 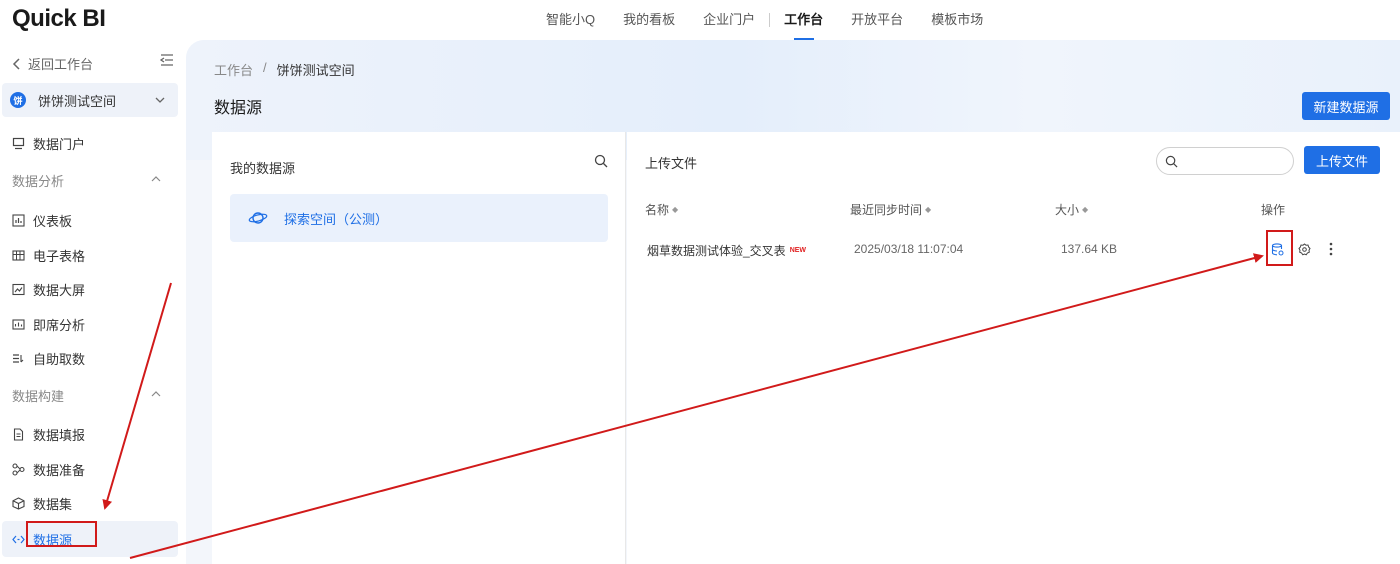 What do you see at coordinates (53, 221) in the screenshot?
I see `sidebar-item-label: 仪表板` at bounding box center [53, 221].